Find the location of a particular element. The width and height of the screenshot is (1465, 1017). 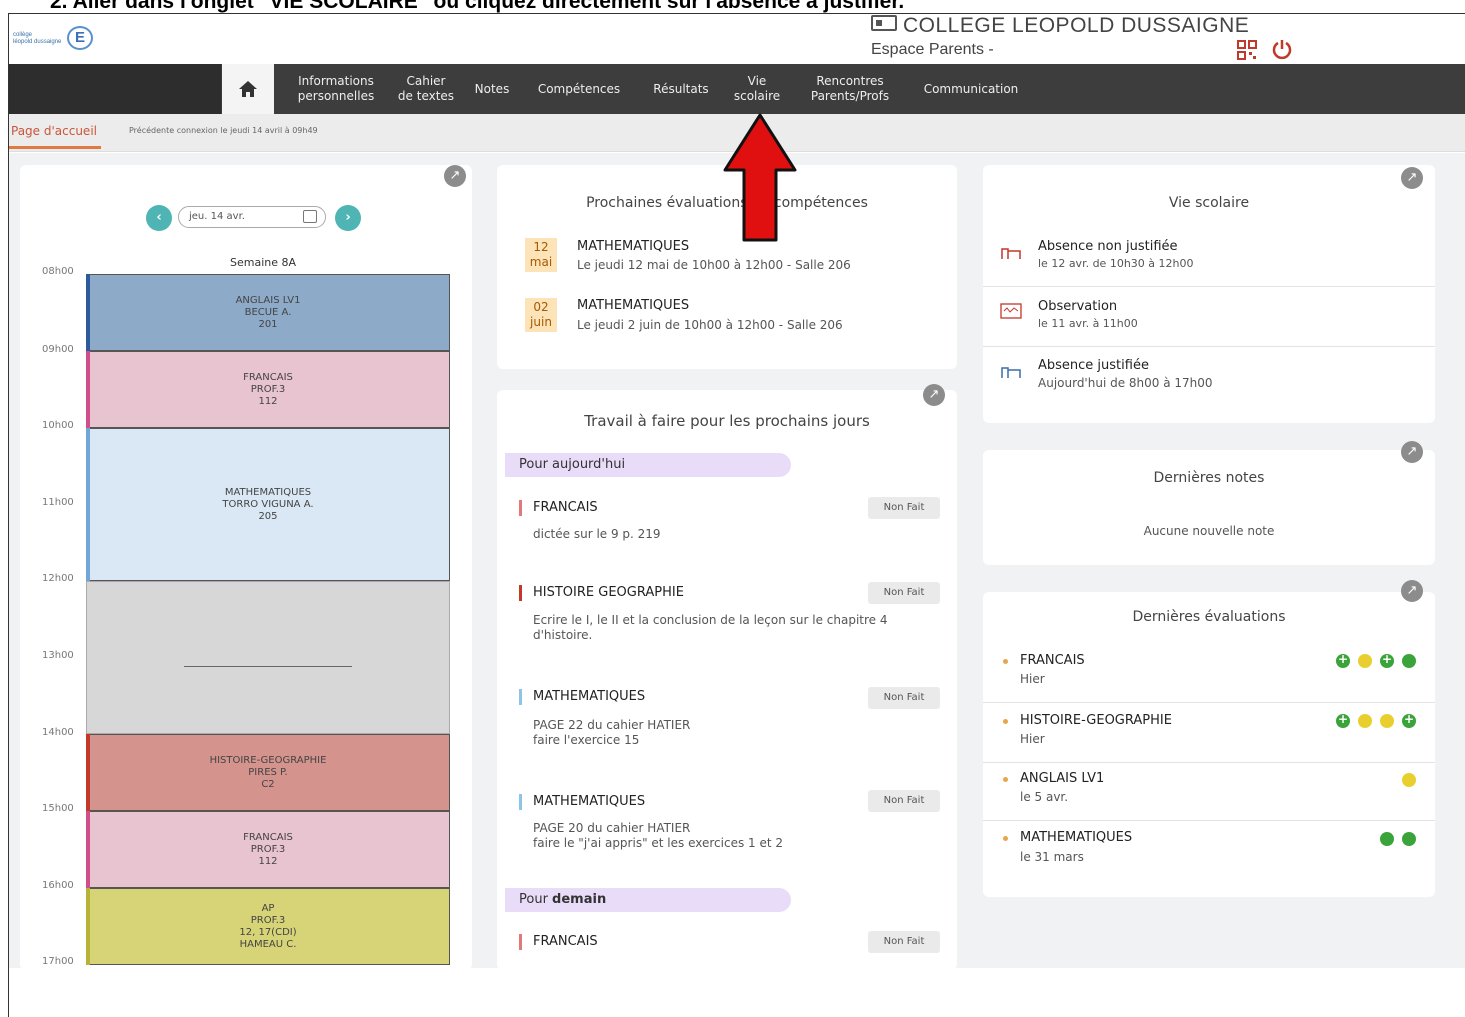

last-eval-subject: HISTOIRE-GEOGRAPHIE is located at coordinates (1096, 720).